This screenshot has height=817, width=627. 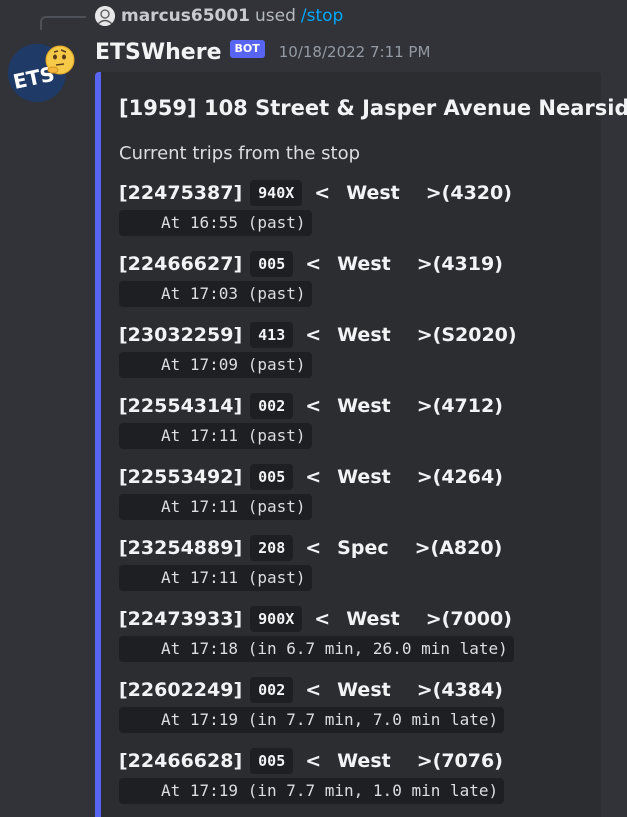 I want to click on vehicle-number: (7076), so click(x=467, y=761).